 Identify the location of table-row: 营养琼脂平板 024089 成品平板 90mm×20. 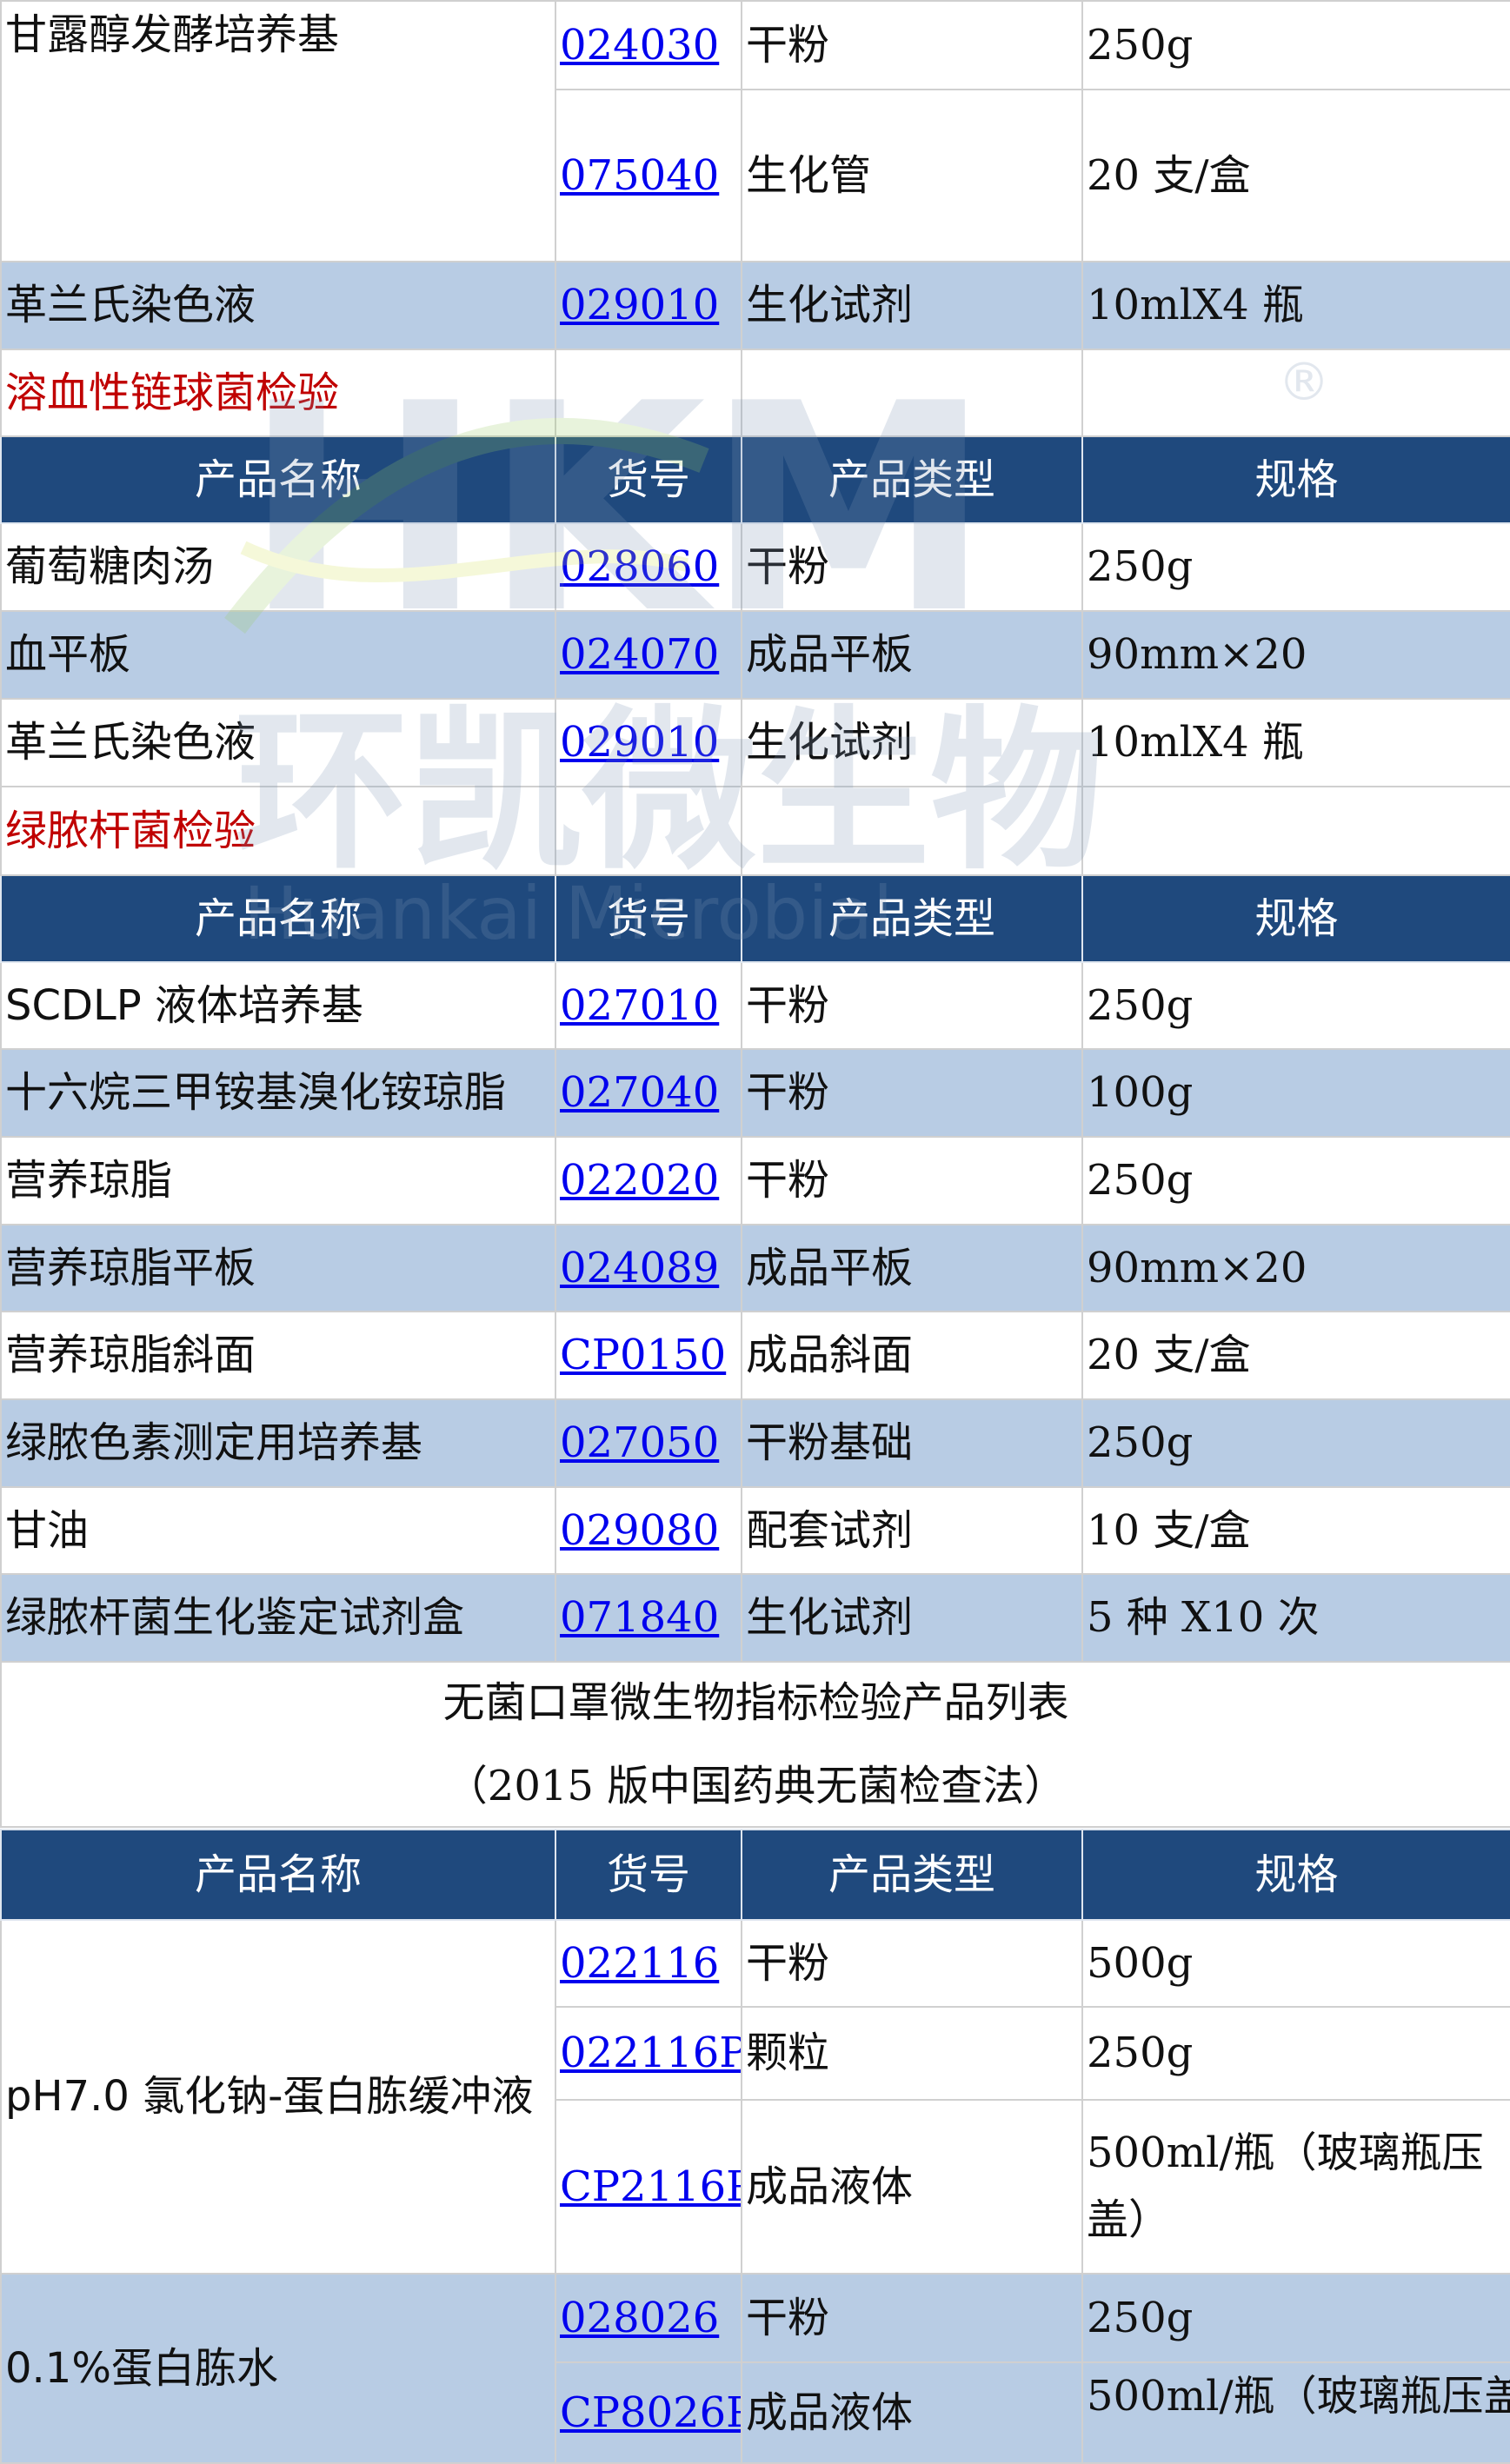
(755, 1268).